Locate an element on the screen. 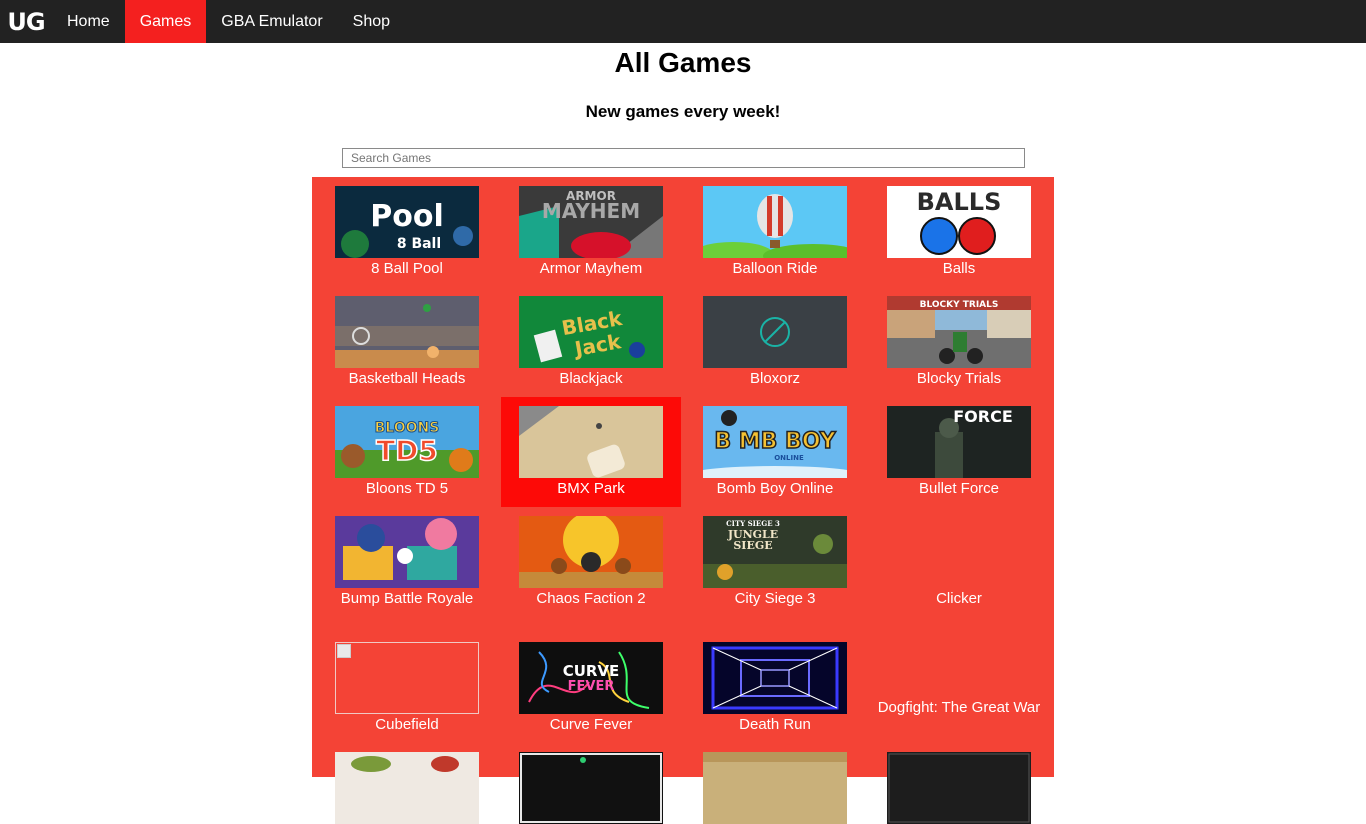  game-tile-bump-battle-royale: Bump Battle Royale is located at coordinates (407, 570).